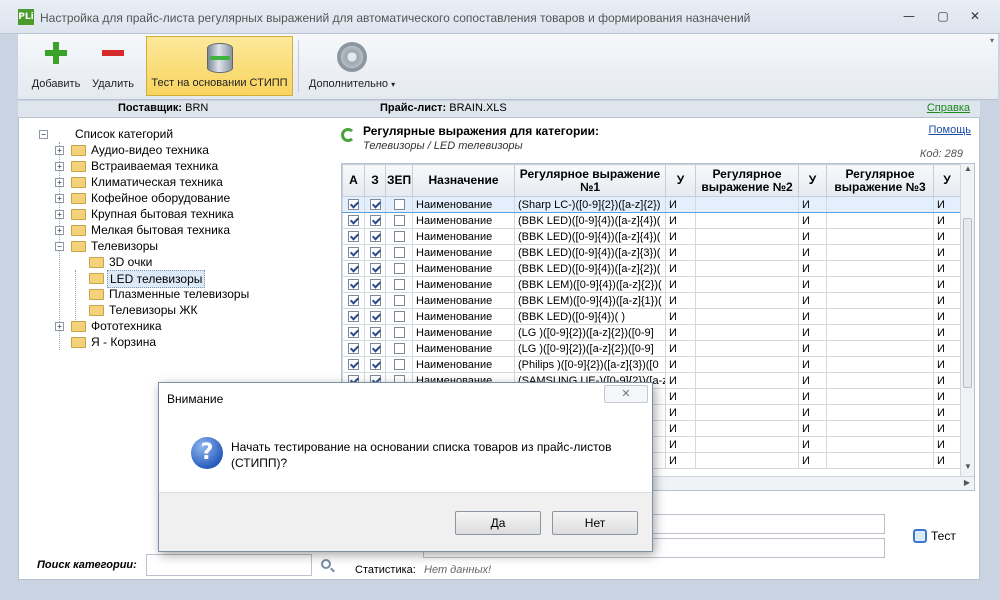 The width and height of the screenshot is (1000, 600). I want to click on scroll-thumb, so click(967, 303).